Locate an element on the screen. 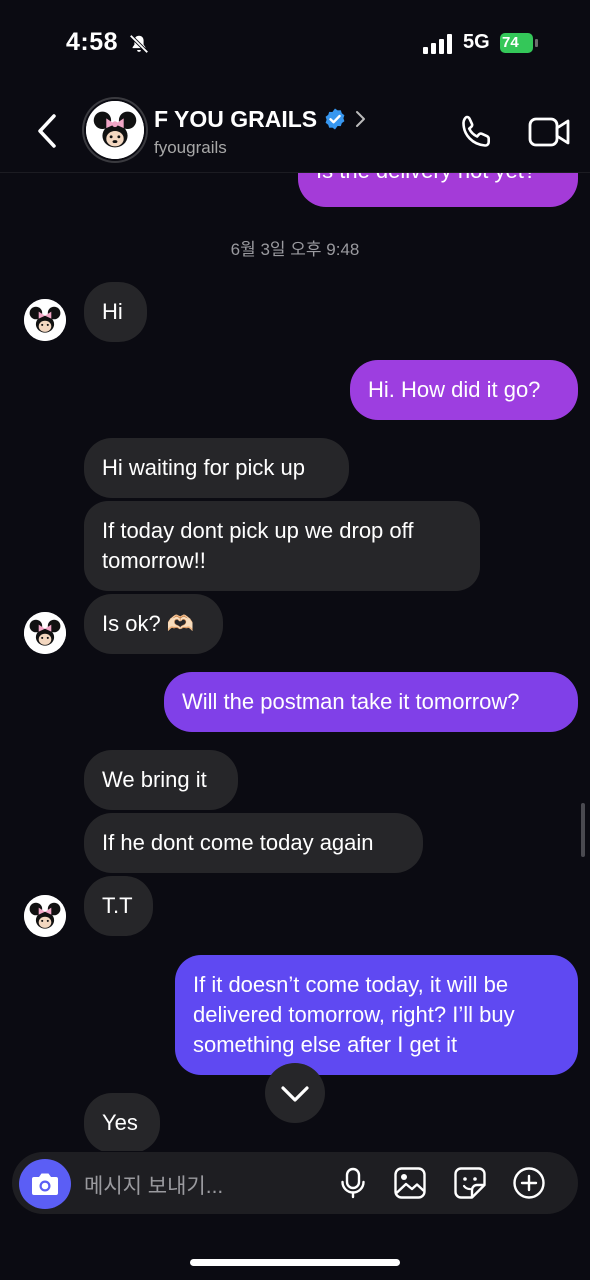  profile-avatar is located at coordinates (115, 130).